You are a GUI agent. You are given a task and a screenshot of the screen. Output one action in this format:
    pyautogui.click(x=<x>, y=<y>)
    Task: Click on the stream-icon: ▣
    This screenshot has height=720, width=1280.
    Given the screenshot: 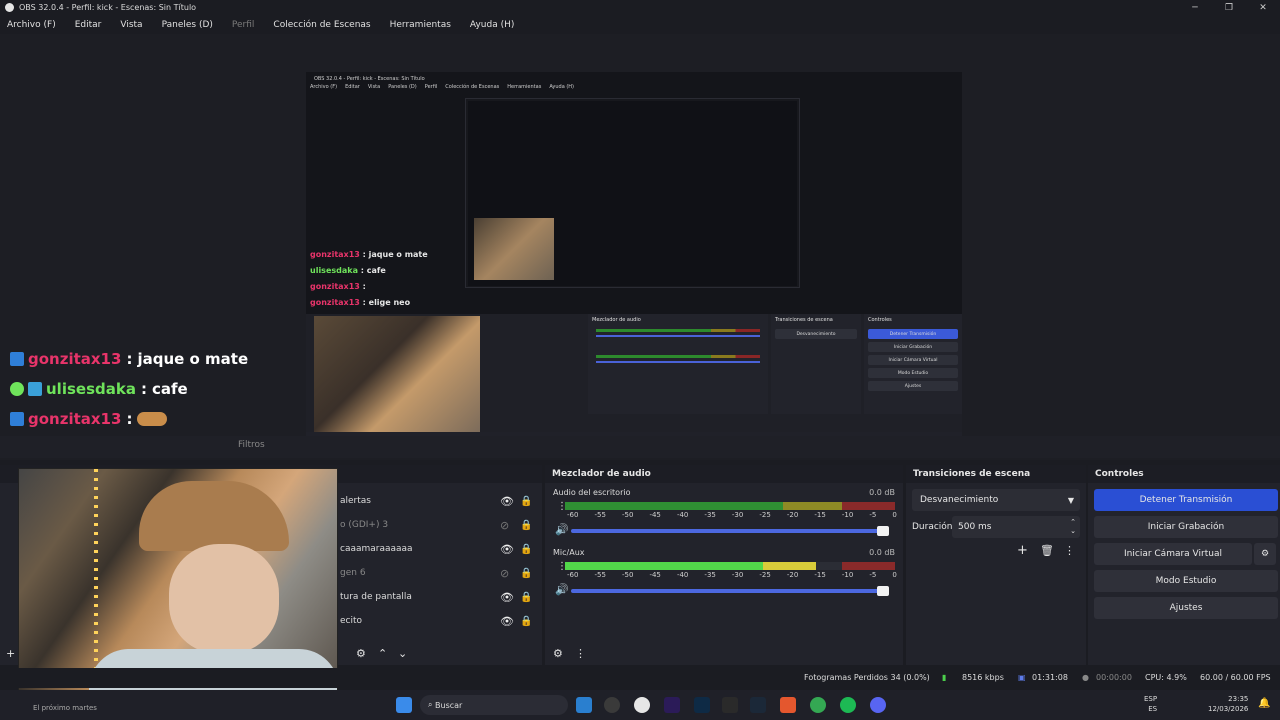 What is the action you would take?
    pyautogui.click(x=1022, y=677)
    